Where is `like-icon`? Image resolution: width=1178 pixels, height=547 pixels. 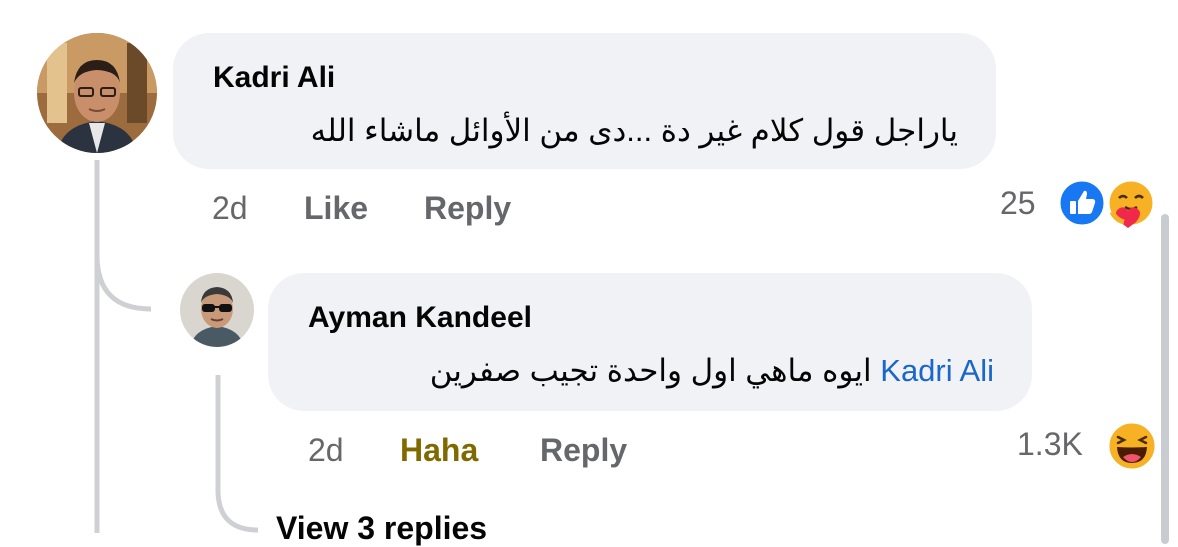
like-icon is located at coordinates (1082, 203).